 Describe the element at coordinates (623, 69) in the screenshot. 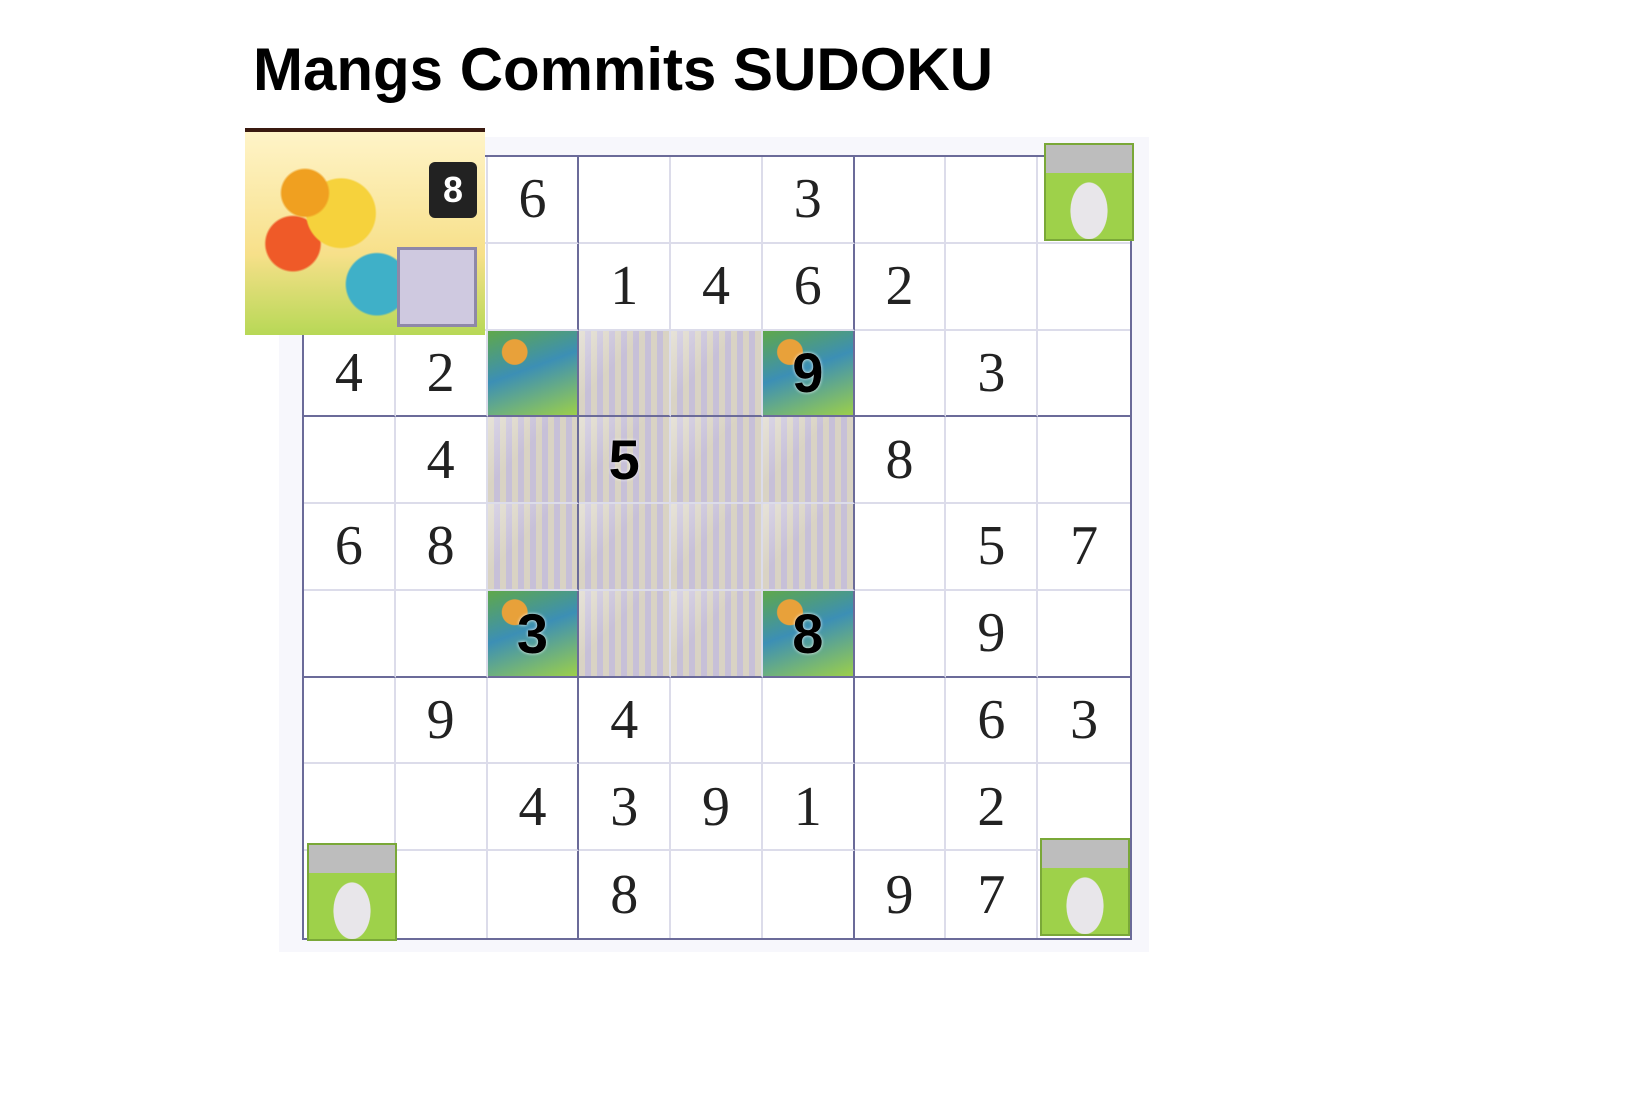

I see `page-title: Mangs Commits SUDOKU` at that location.